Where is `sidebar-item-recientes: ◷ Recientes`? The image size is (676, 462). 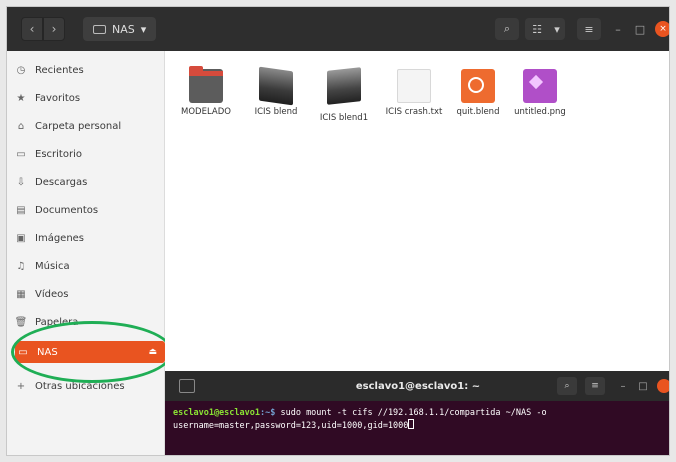
sidebar-item-recientes: ◷ Recientes is located at coordinates (87, 70).